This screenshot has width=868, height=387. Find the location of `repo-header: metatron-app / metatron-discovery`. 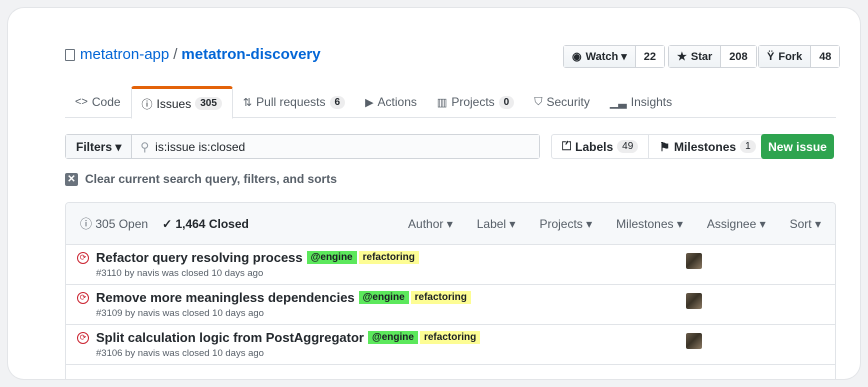

repo-header: metatron-app / metatron-discovery is located at coordinates (193, 54).